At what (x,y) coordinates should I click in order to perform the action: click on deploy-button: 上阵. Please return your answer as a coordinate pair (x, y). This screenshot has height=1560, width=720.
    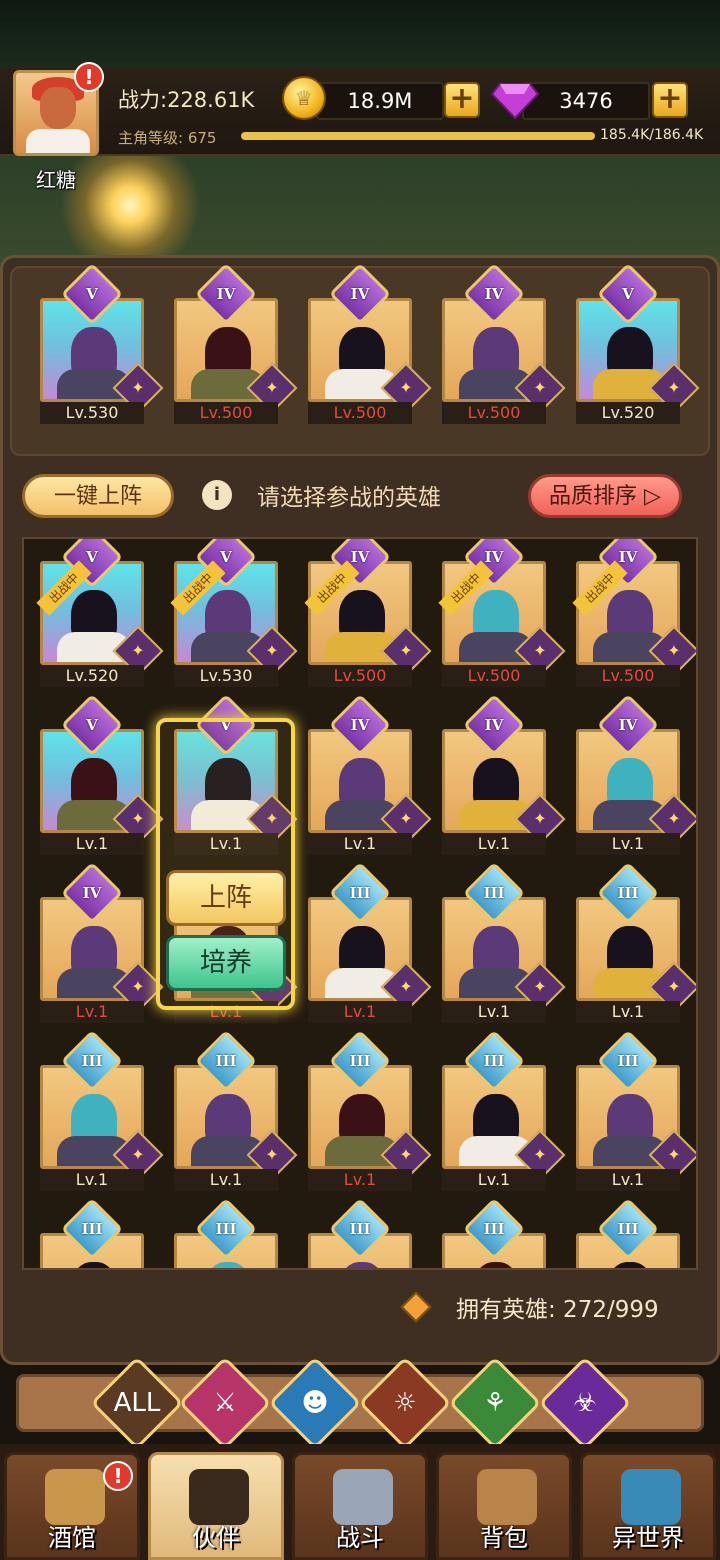
    Looking at the image, I should click on (226, 898).